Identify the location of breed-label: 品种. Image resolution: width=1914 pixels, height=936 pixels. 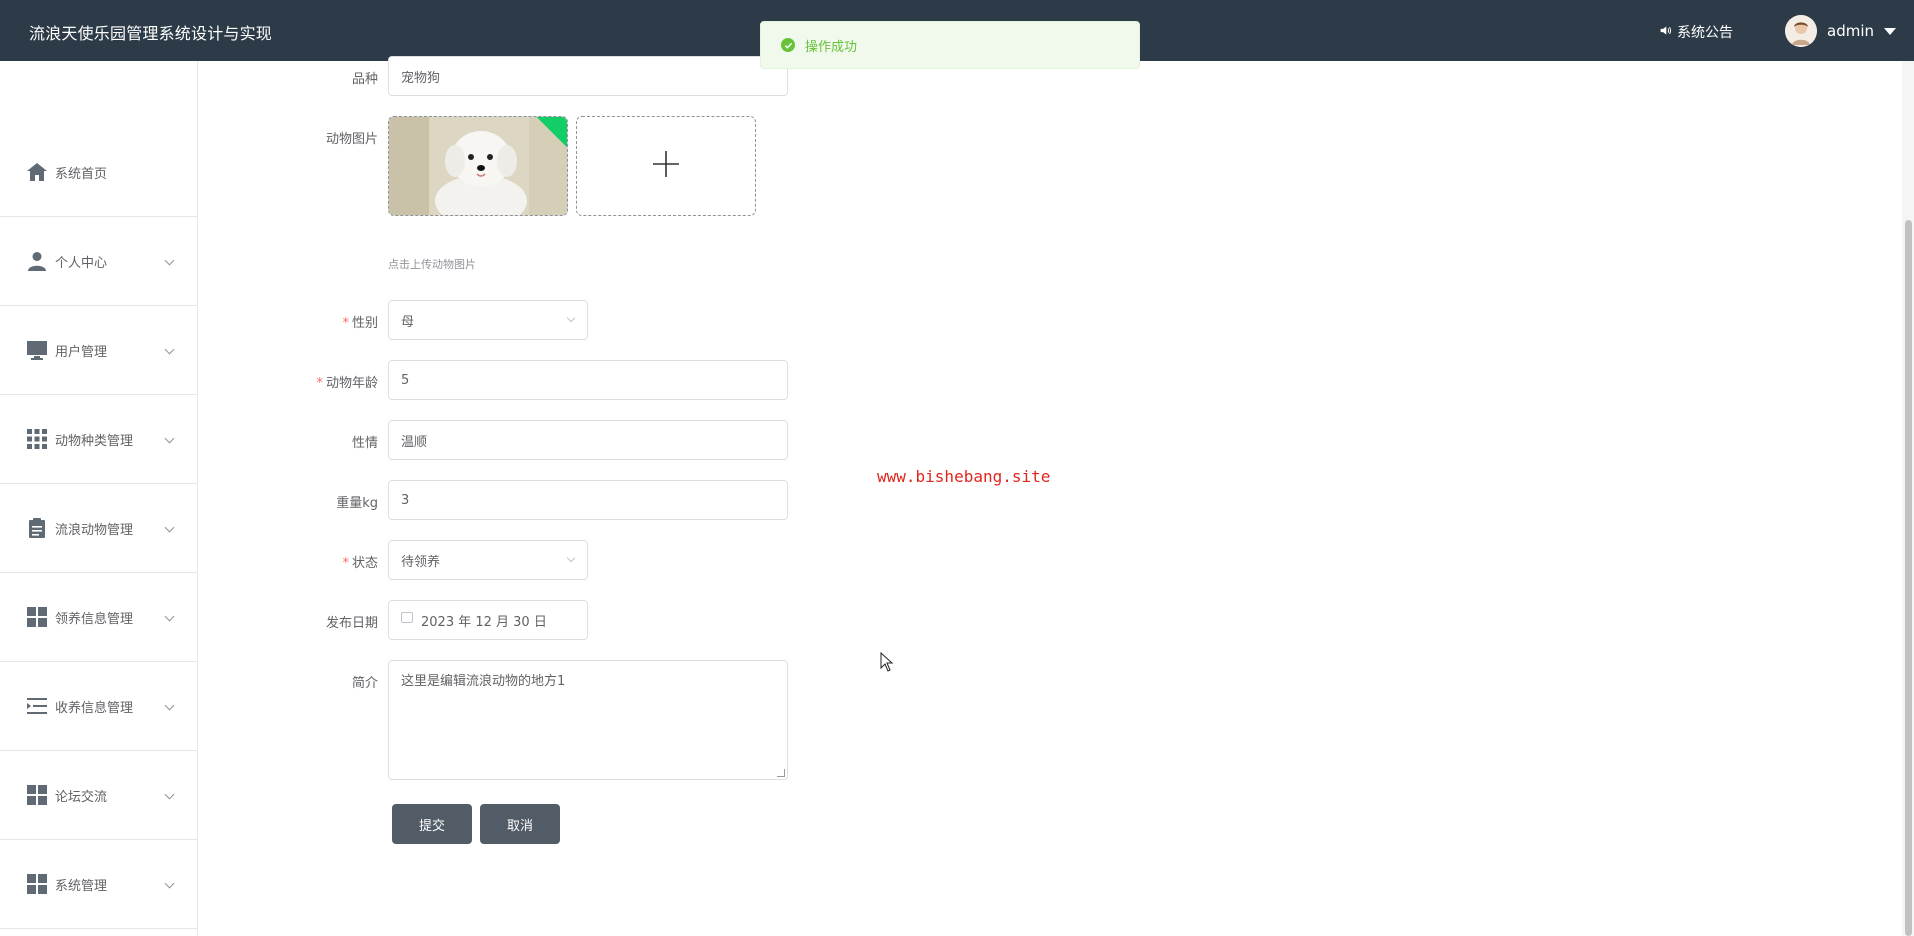
(364, 79).